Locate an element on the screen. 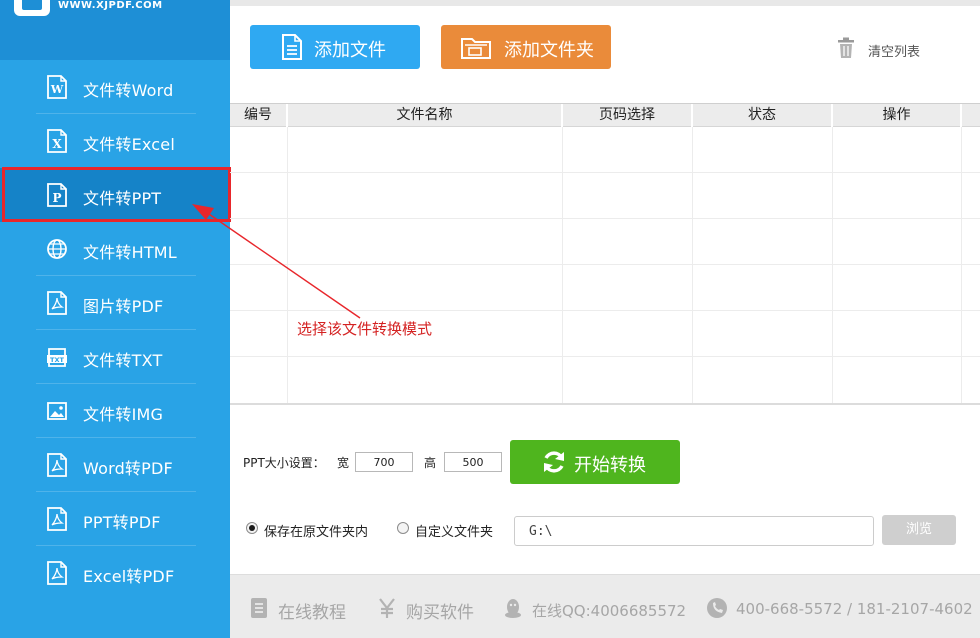 The image size is (980, 638). column-header-action: 操作 is located at coordinates (897, 115).